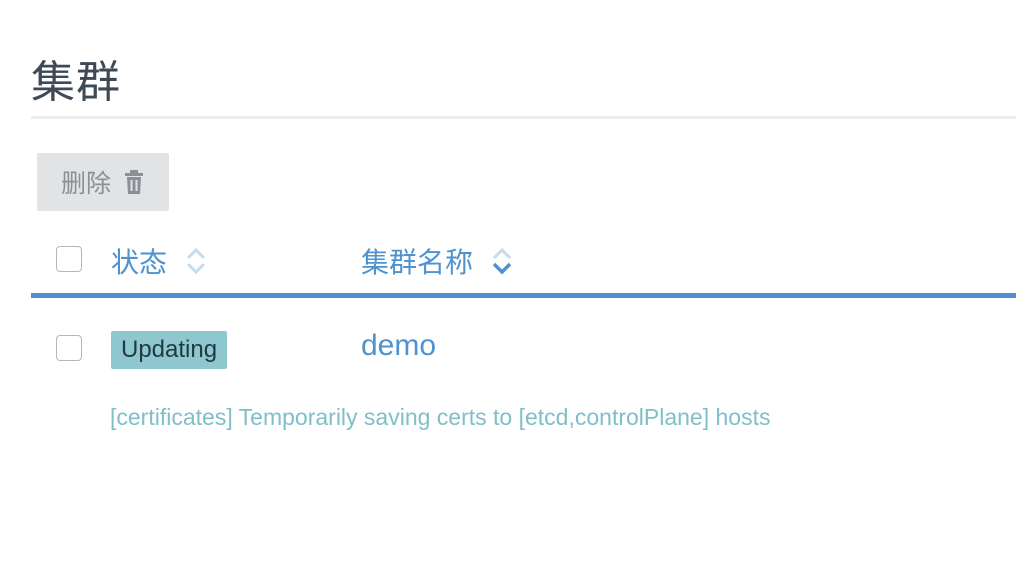 The width and height of the screenshot is (1016, 576). What do you see at coordinates (417, 262) in the screenshot?
I see `column-header-cluster-name-label: 集群名称` at bounding box center [417, 262].